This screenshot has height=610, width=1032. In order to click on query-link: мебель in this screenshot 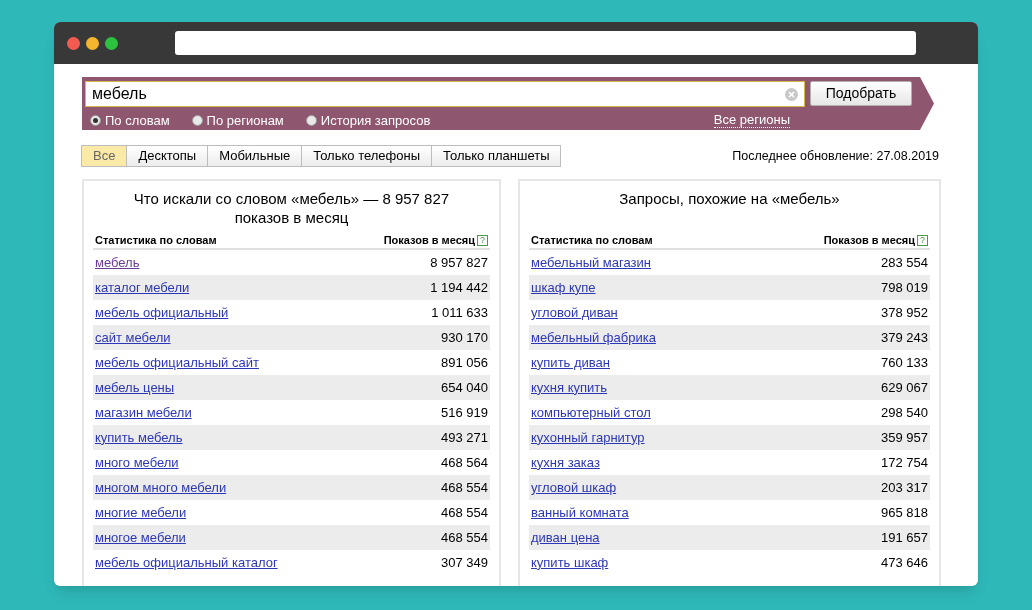, I will do `click(117, 262)`.